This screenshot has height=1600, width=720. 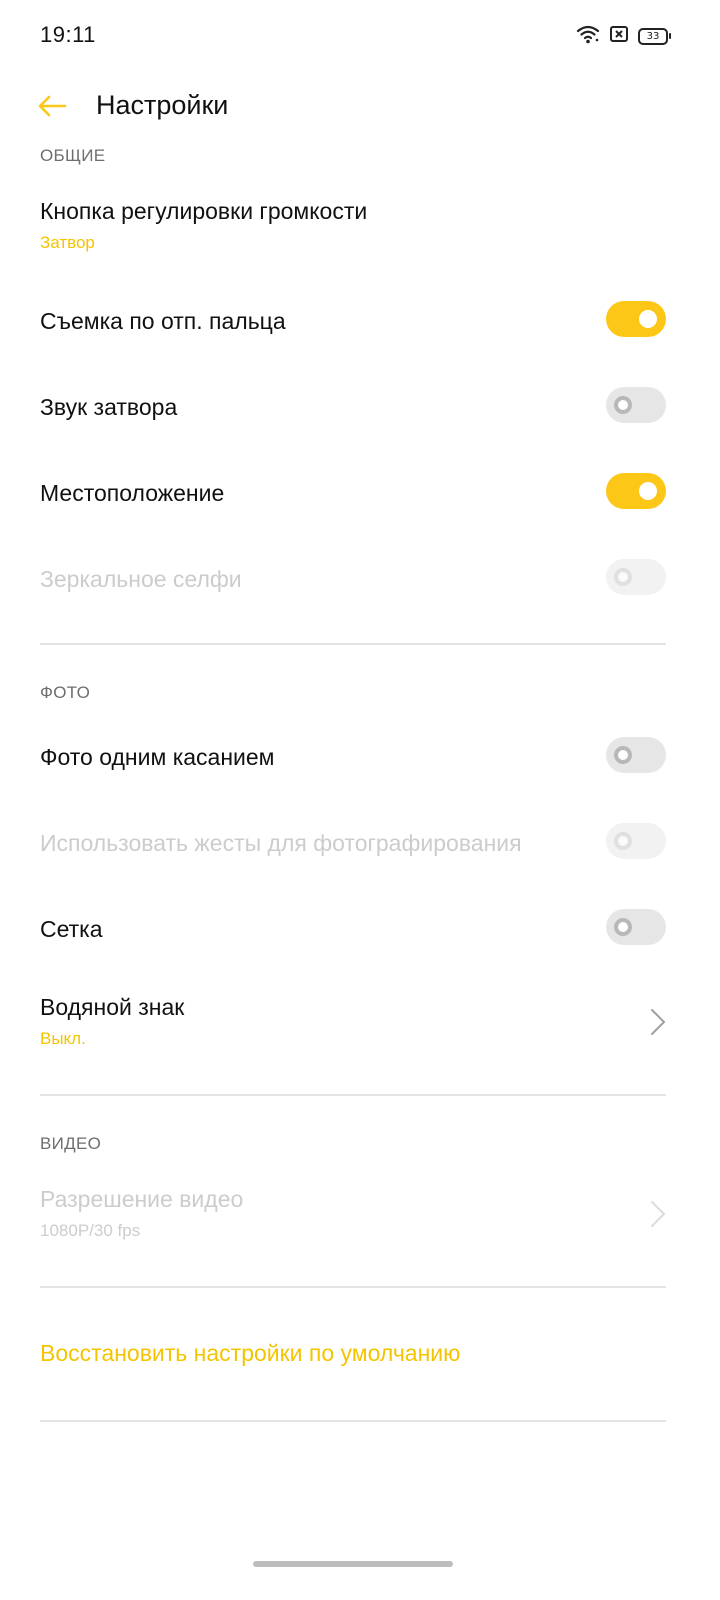 What do you see at coordinates (281, 843) in the screenshot?
I see `gesture-photo-title: Использовать жесты для фотографирования` at bounding box center [281, 843].